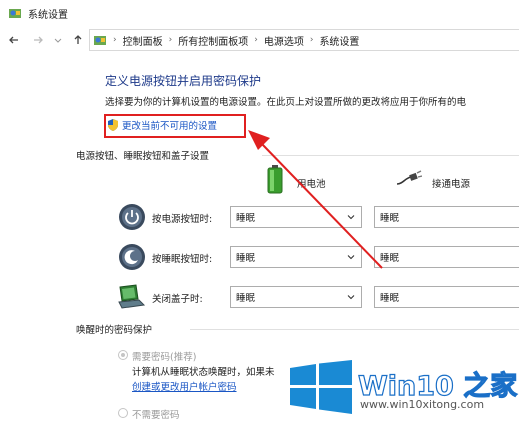 The width and height of the screenshot is (519, 429). What do you see at coordinates (296, 297) in the screenshot?
I see `close-lid-battery-select: 睡眠` at bounding box center [296, 297].